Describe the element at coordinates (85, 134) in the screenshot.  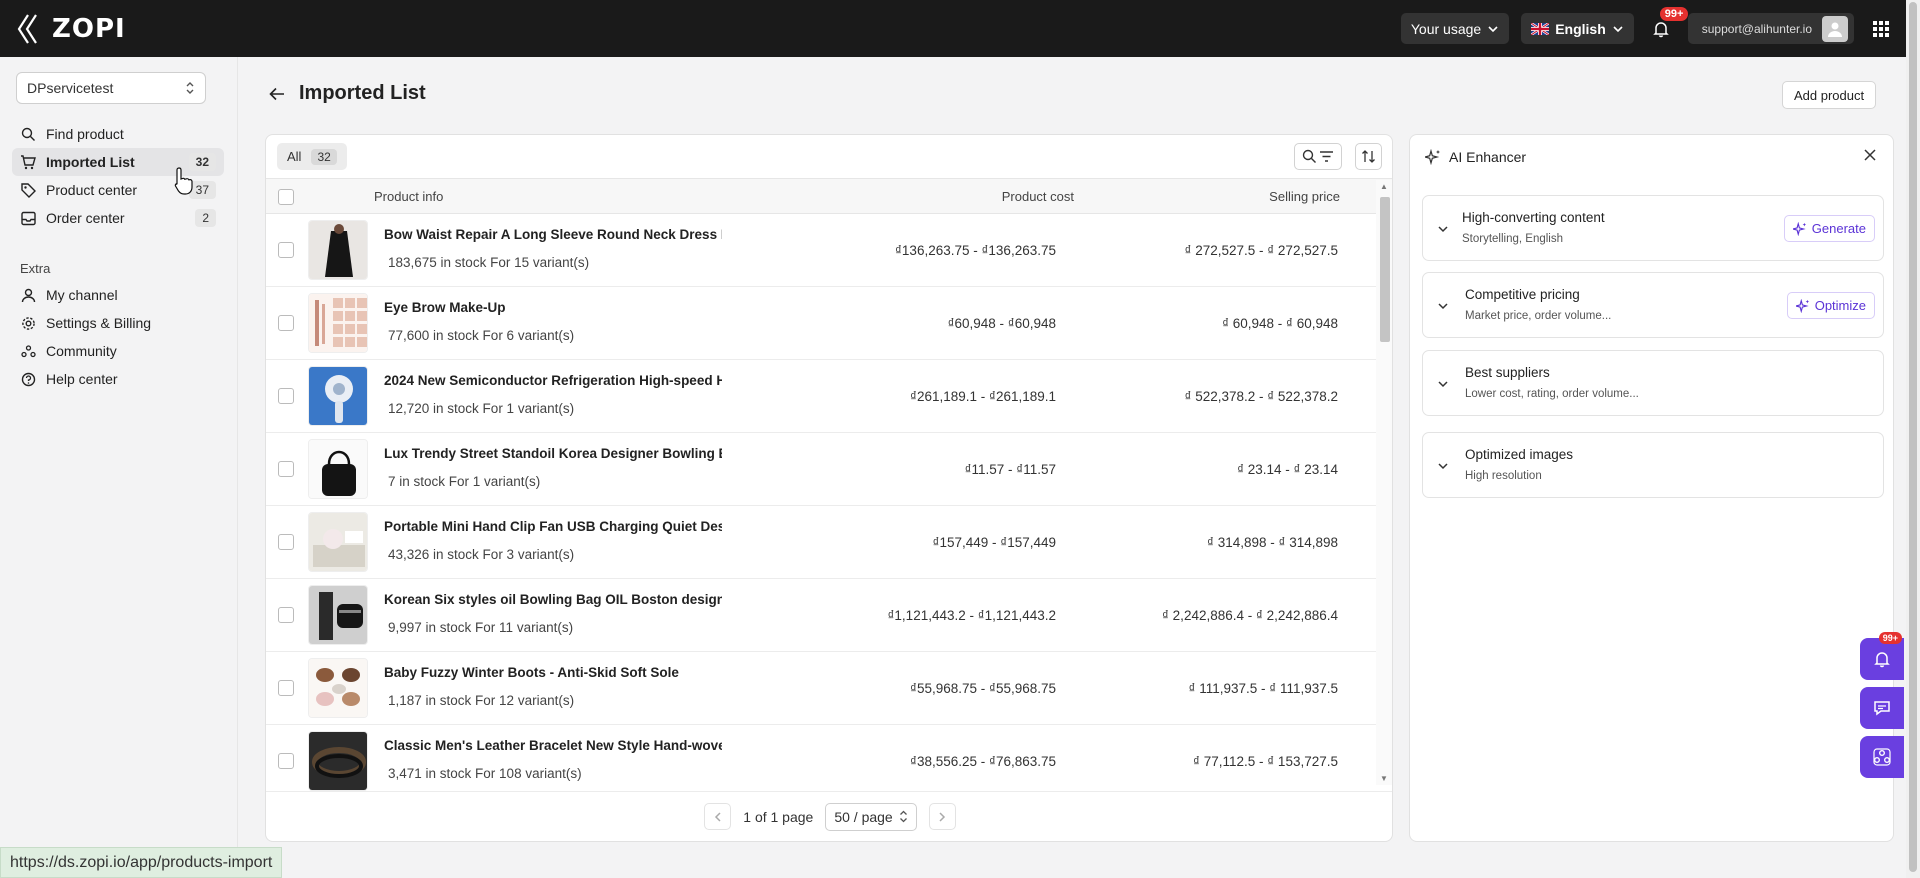
I see `sidebar-item-label: Find product` at that location.